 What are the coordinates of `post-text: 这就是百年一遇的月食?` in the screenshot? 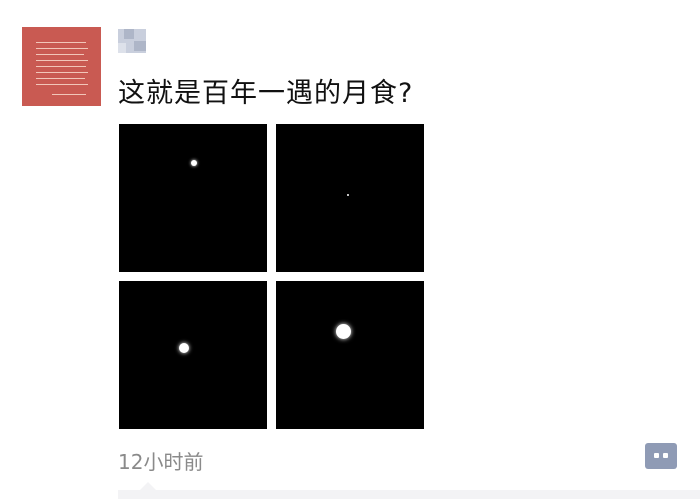 It's located at (266, 93).